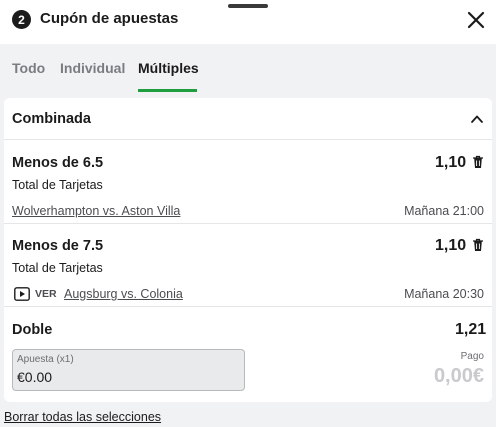 This screenshot has width=496, height=427. Describe the element at coordinates (21, 19) in the screenshot. I see `selection-count-badge: 2` at that location.